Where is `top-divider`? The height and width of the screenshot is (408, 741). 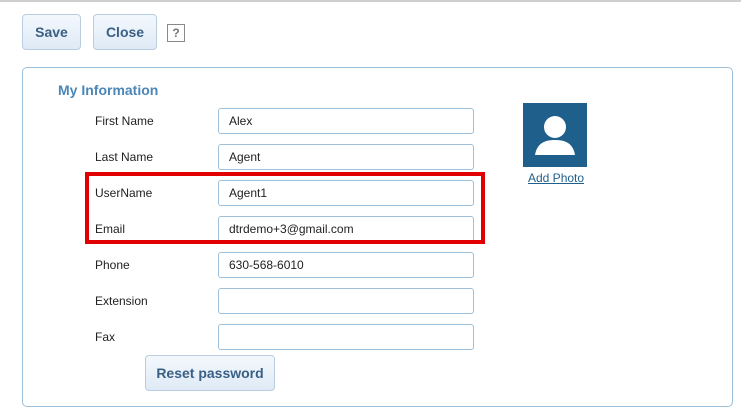 top-divider is located at coordinates (370, 1).